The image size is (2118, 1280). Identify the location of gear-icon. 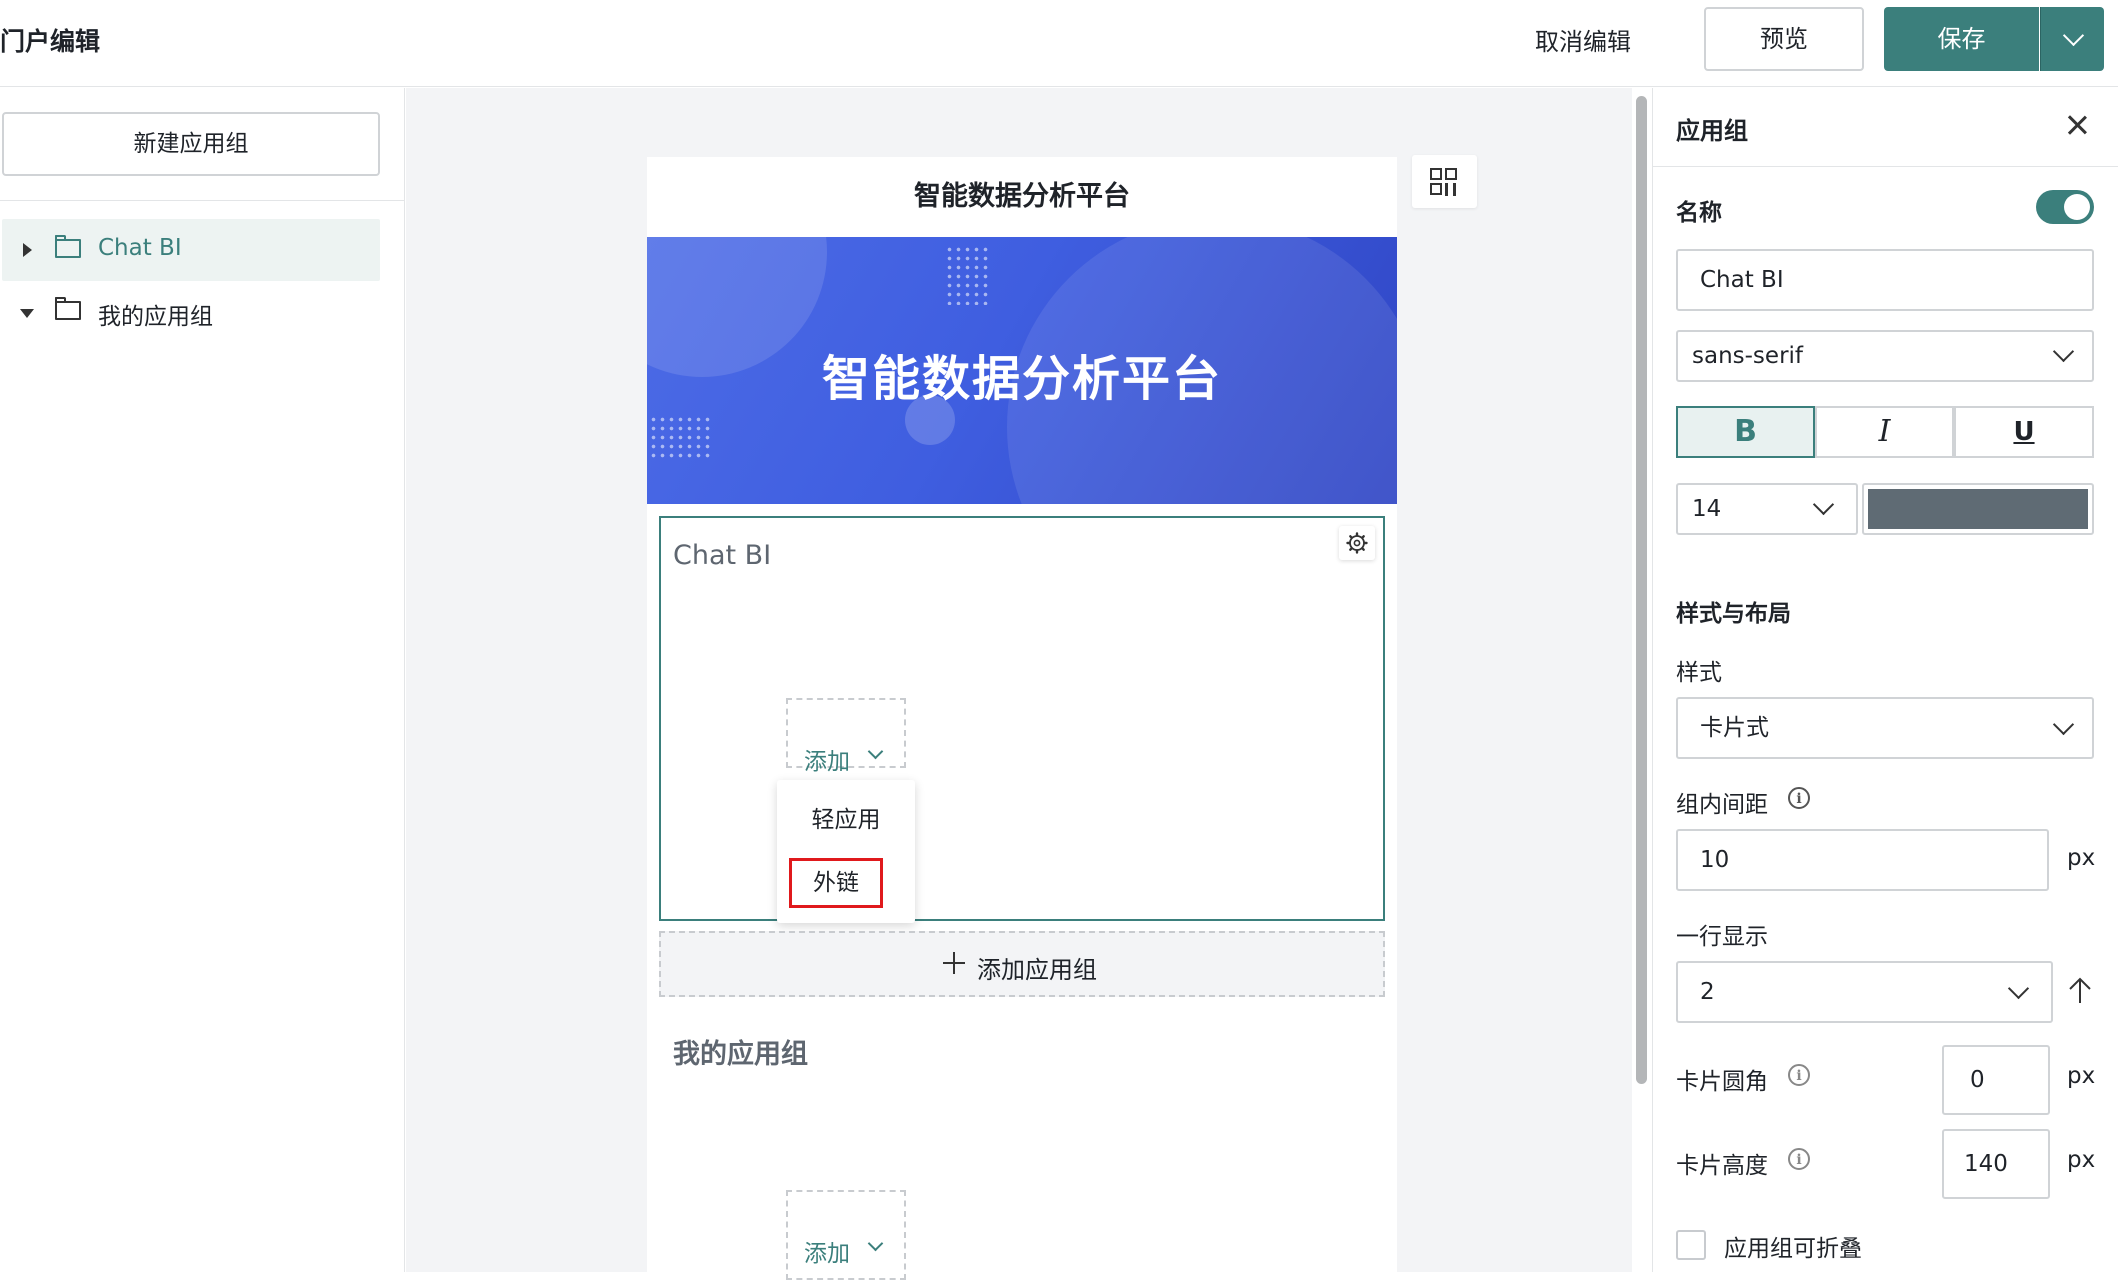
(1357, 543).